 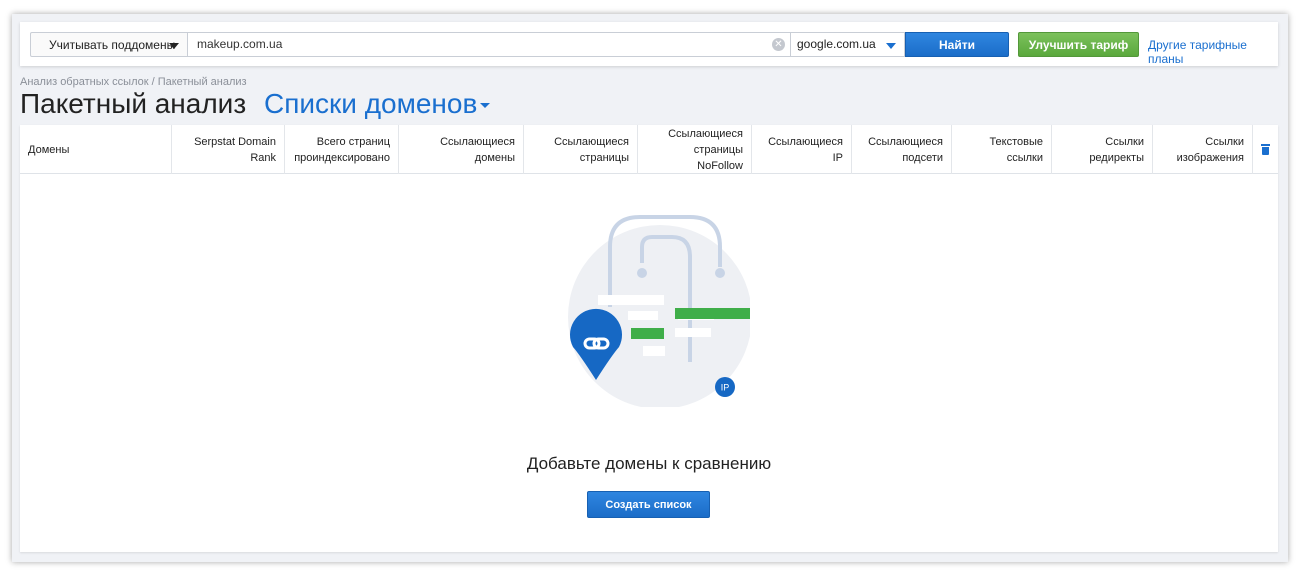 What do you see at coordinates (581, 149) in the screenshot?
I see `column-referring-pages: Ссылающиеся страницы` at bounding box center [581, 149].